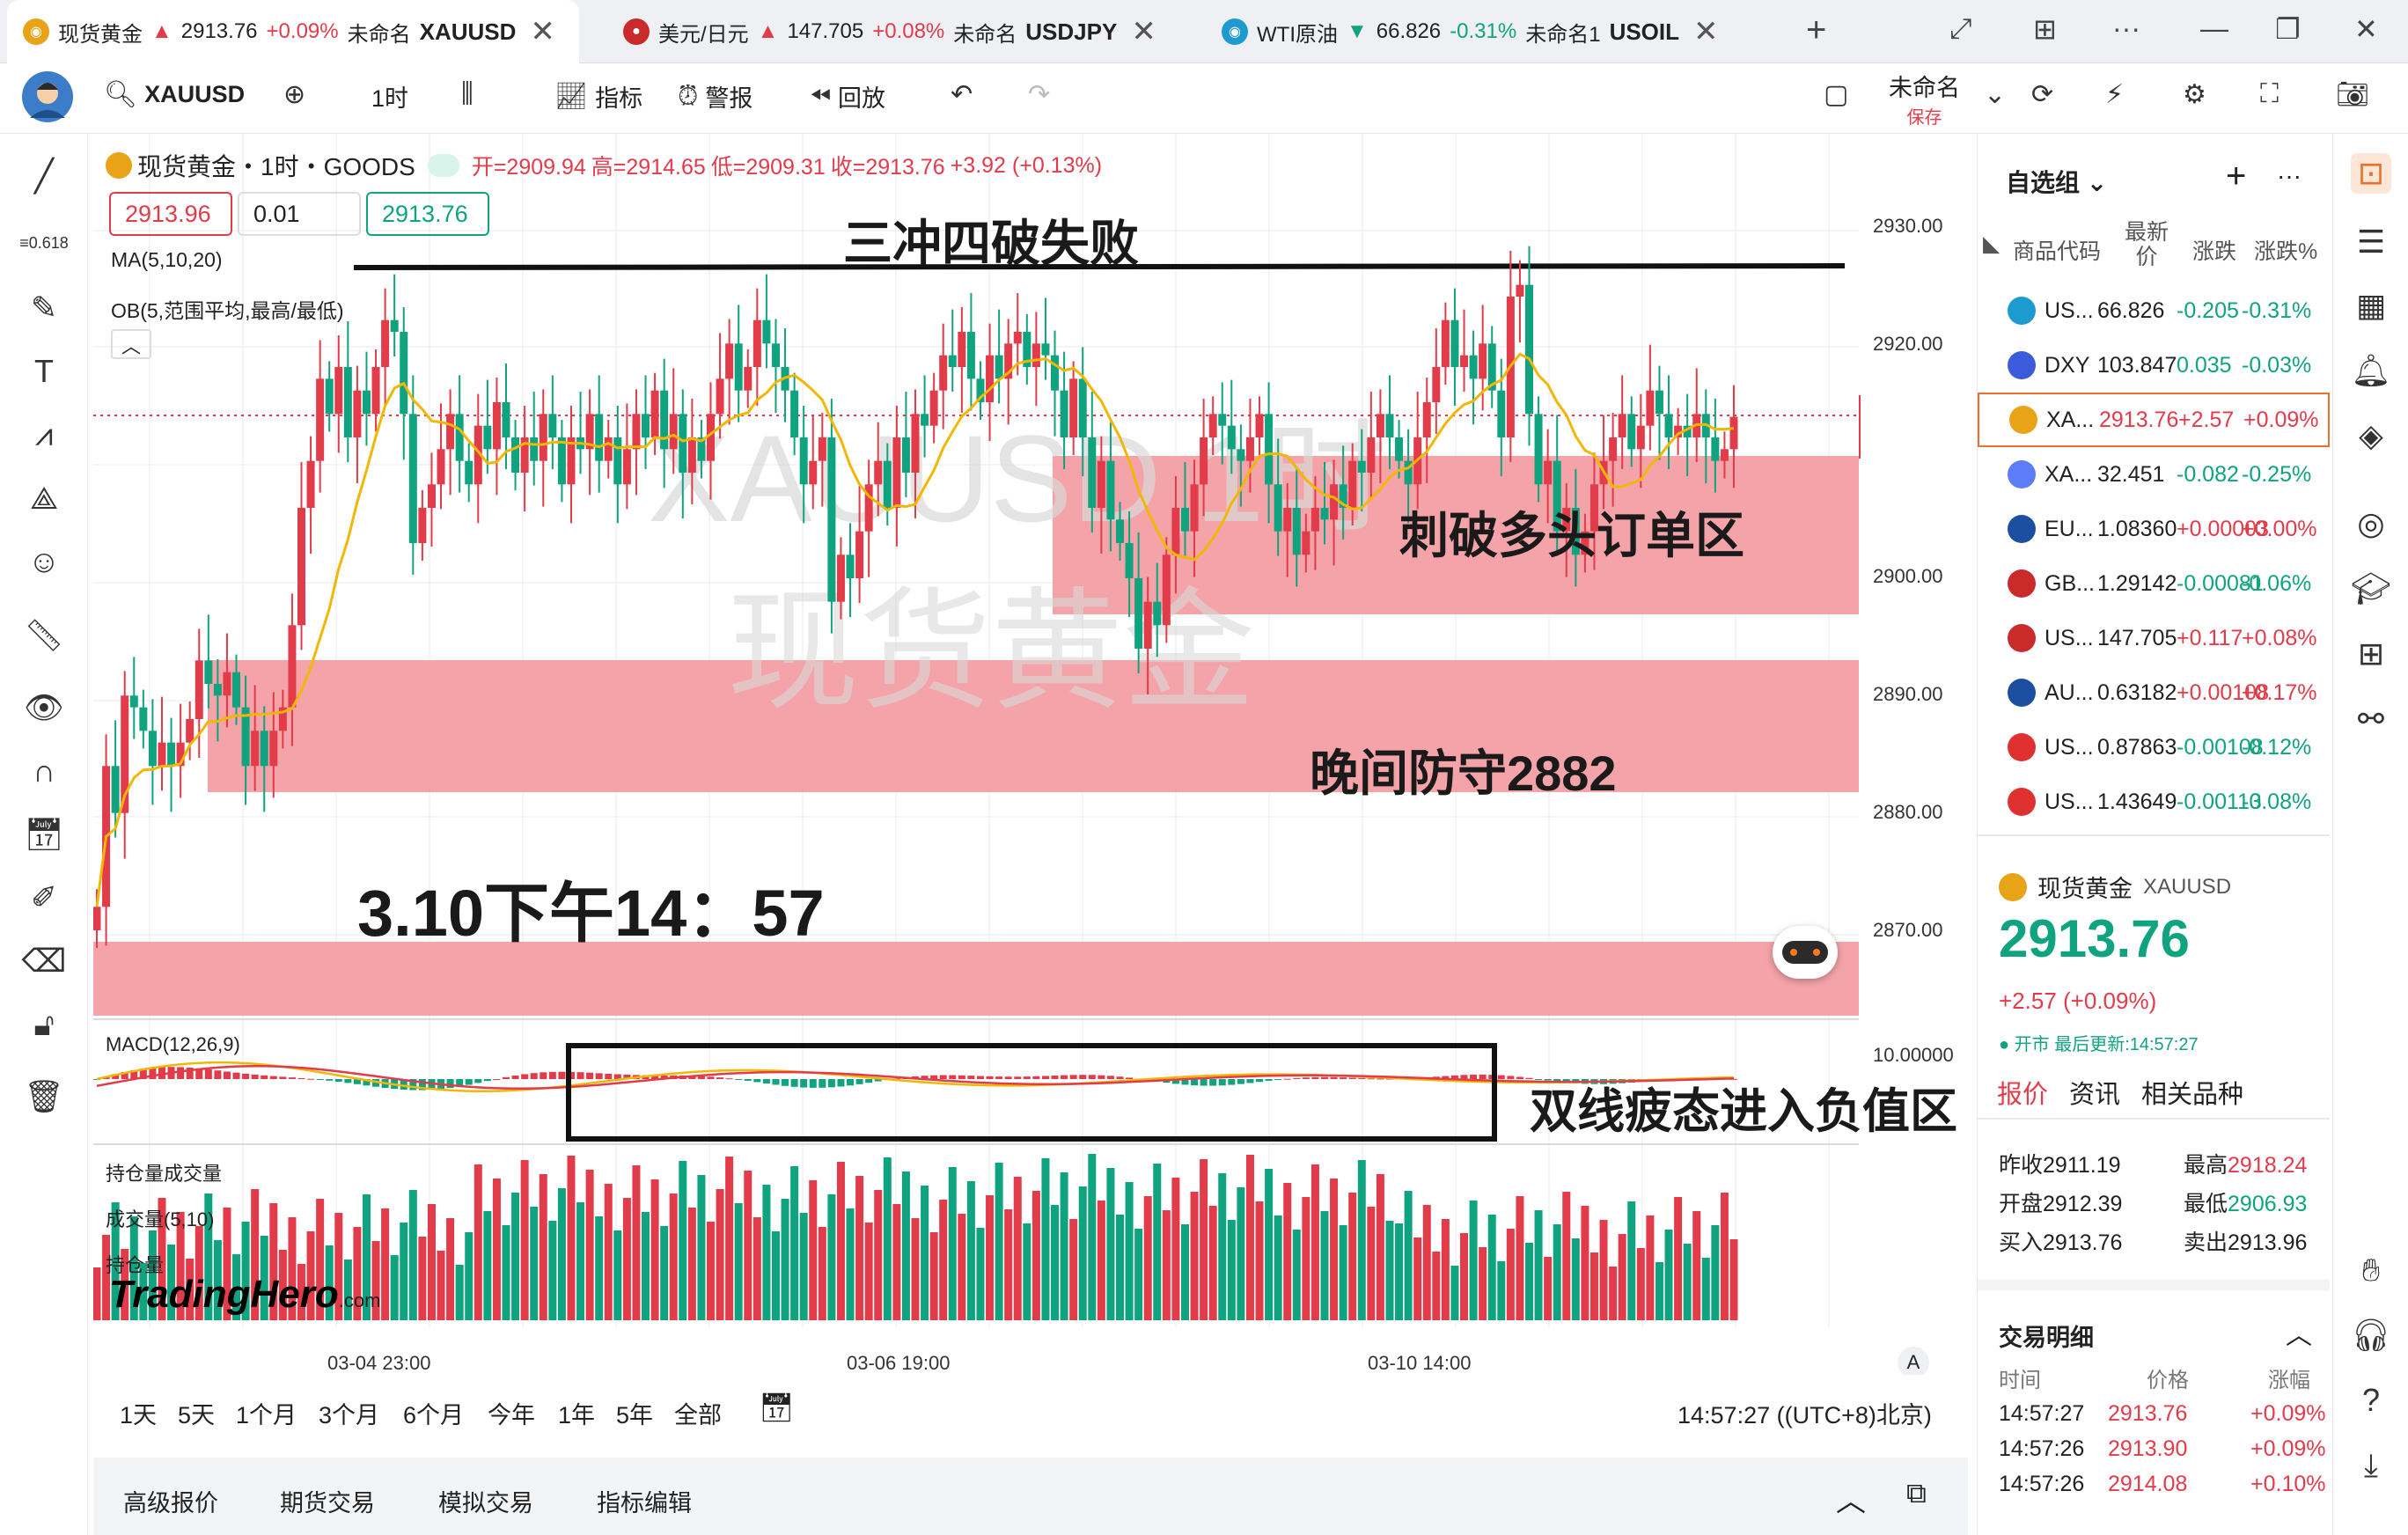  Describe the element at coordinates (44, 243) in the screenshot. I see `fibonacci-icon: ≡0.618` at that location.